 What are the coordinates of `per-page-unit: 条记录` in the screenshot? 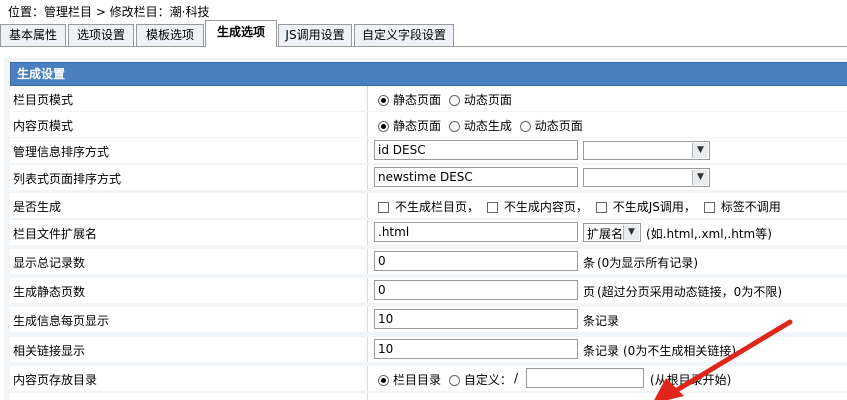 It's located at (601, 321).